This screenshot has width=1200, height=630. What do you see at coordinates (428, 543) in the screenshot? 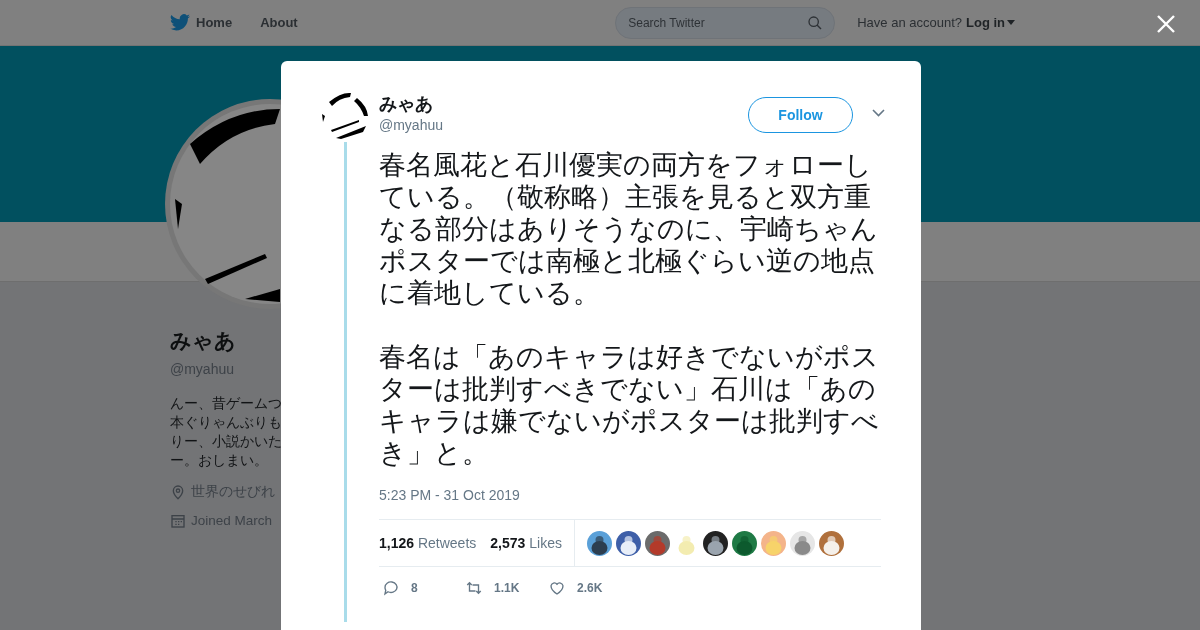
I see `stat-link: 1,126 Retweets` at bounding box center [428, 543].